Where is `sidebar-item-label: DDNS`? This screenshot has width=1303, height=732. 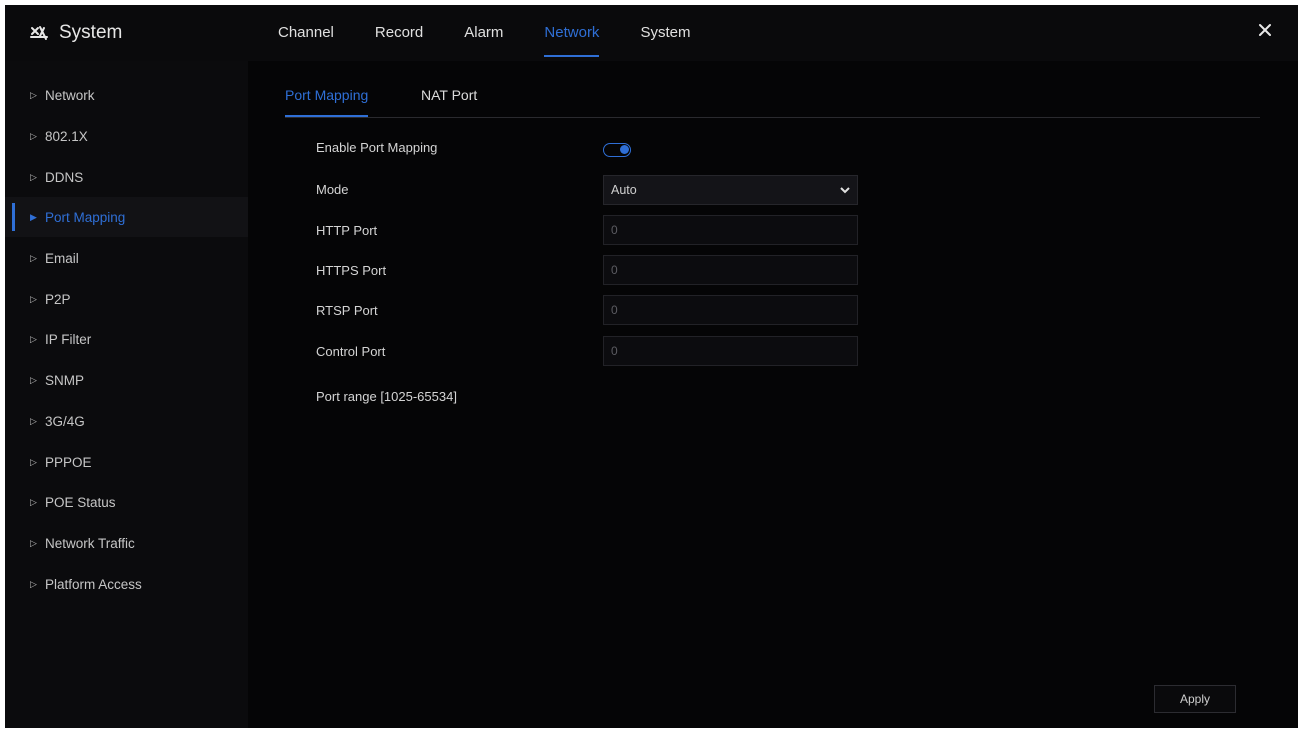
sidebar-item-label: DDNS is located at coordinates (64, 177).